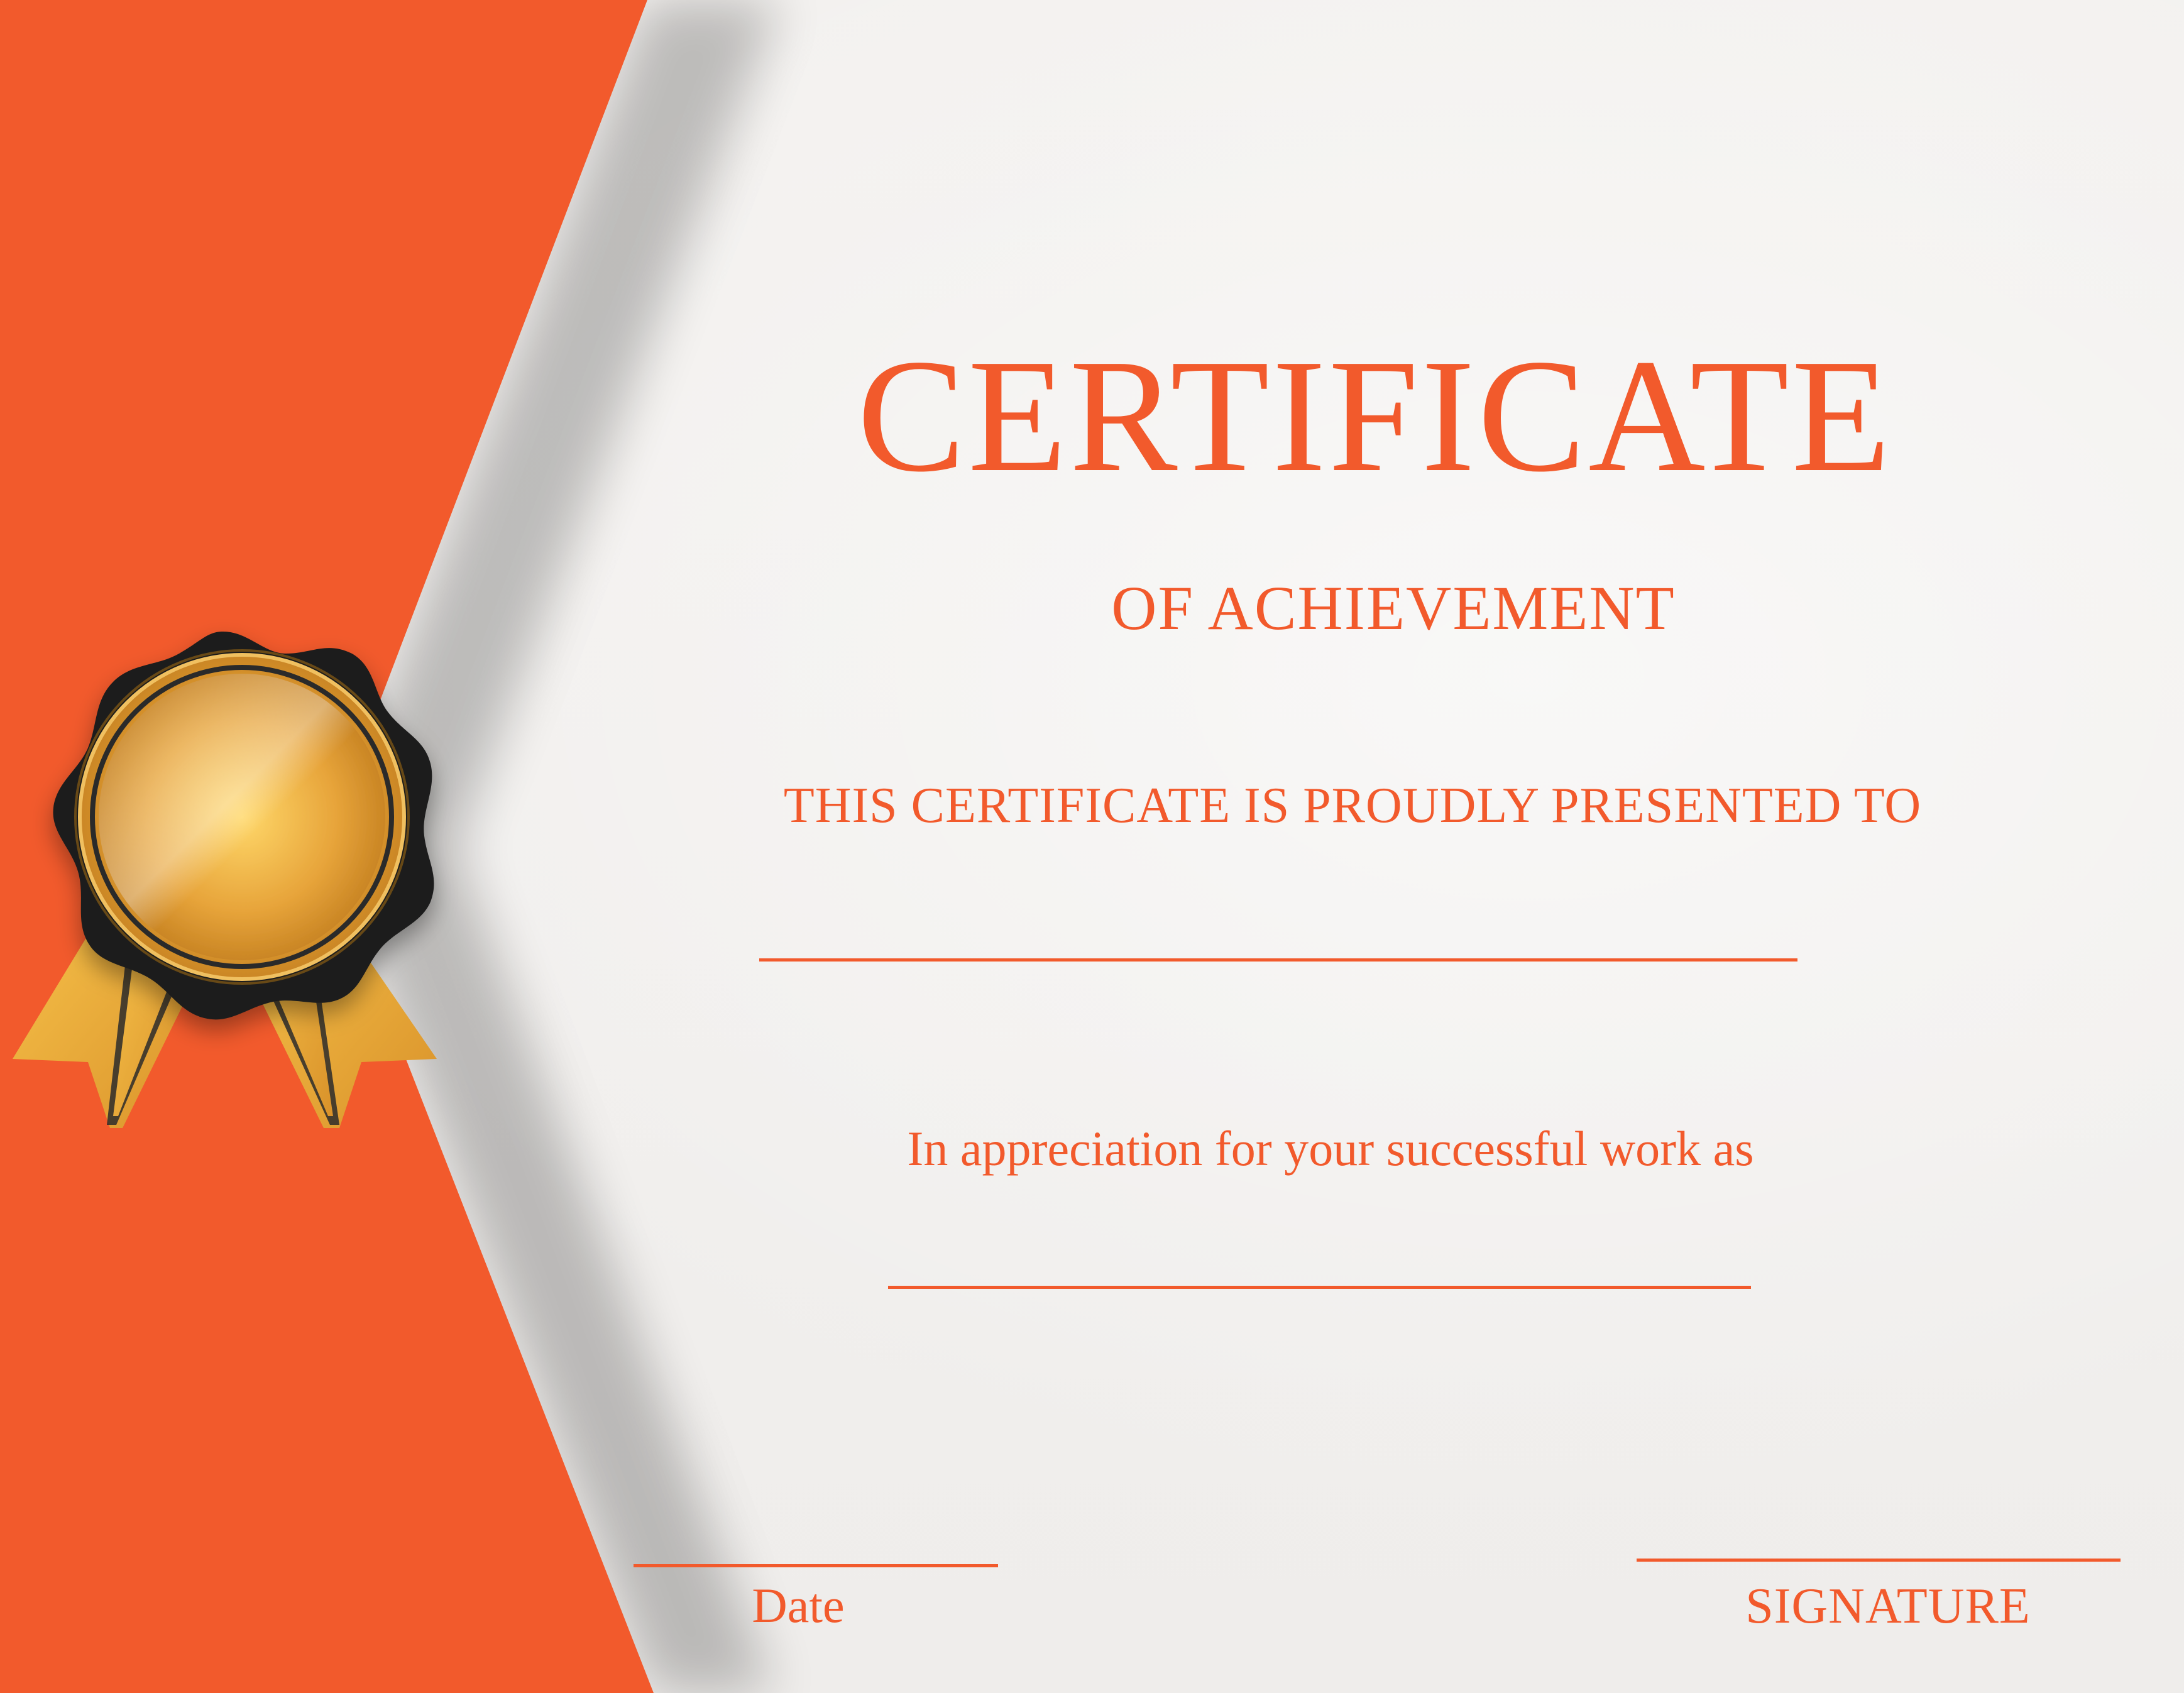  What do you see at coordinates (1393, 608) in the screenshot?
I see `certificate-subtitle: OF ACHIEVEMENT` at bounding box center [1393, 608].